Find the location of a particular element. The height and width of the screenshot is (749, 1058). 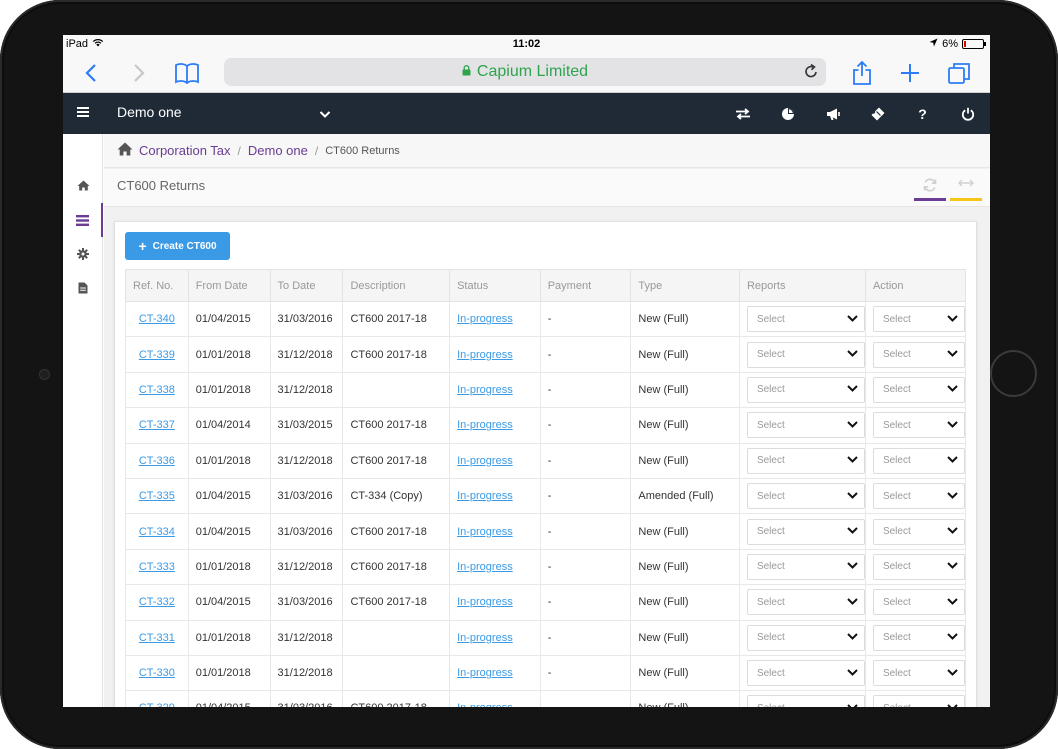

megaphone-icon is located at coordinates (832, 113).